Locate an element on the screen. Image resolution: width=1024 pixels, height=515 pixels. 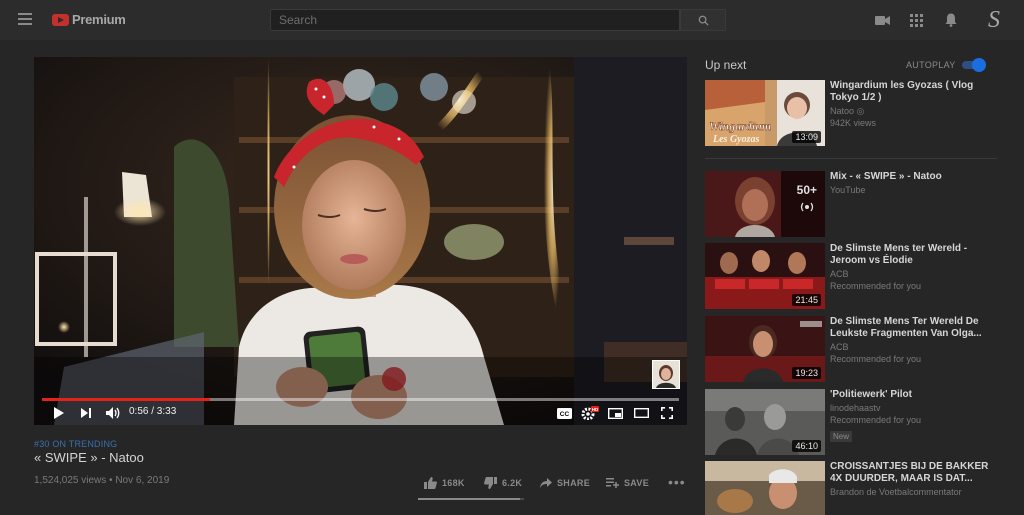
mix-count: 50+ is located at coordinates (806, 190).